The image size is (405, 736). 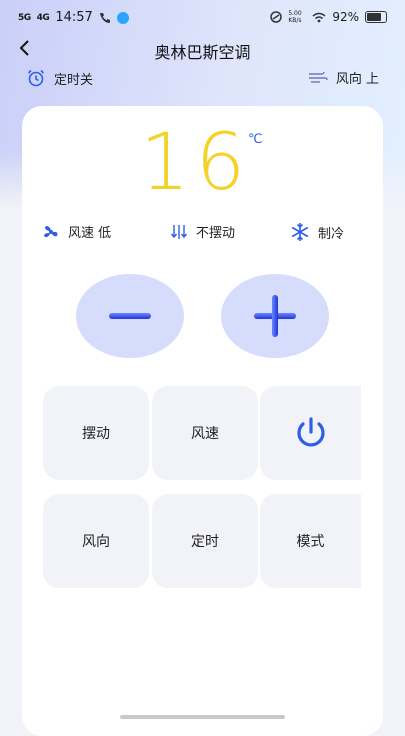 I want to click on temperature-down-button, so click(x=130, y=316).